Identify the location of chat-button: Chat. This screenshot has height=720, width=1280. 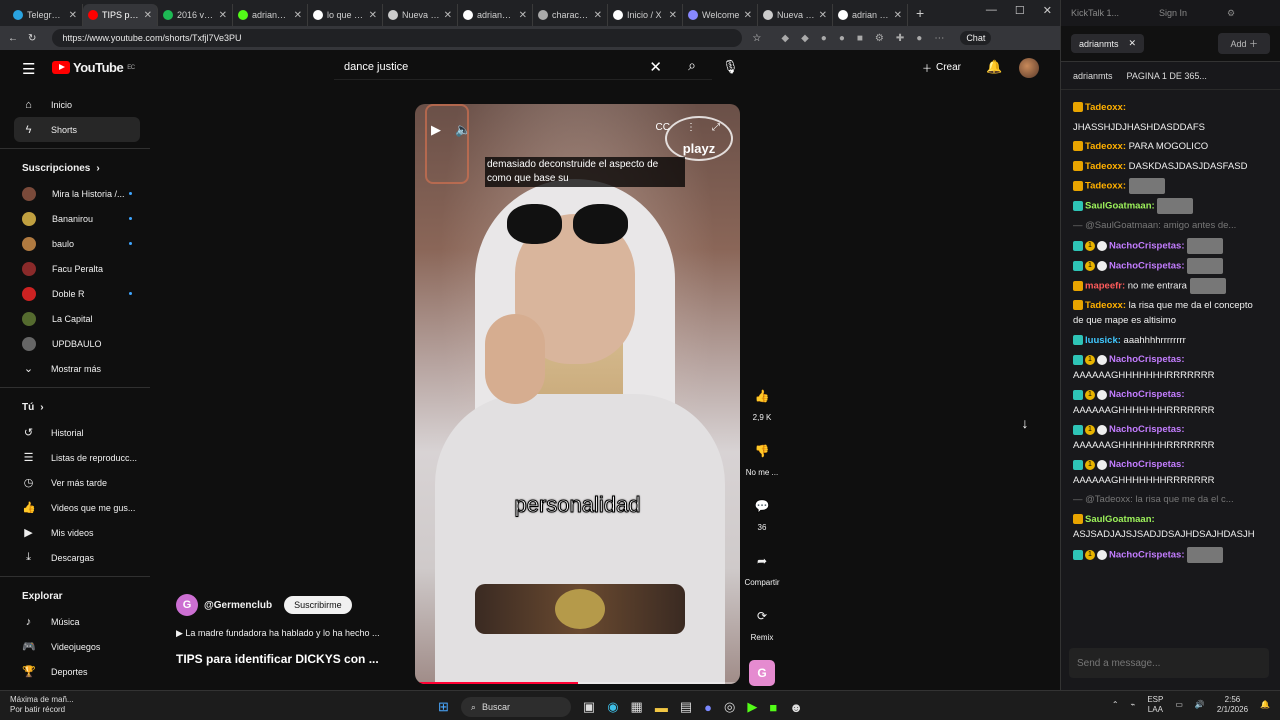
(976, 38).